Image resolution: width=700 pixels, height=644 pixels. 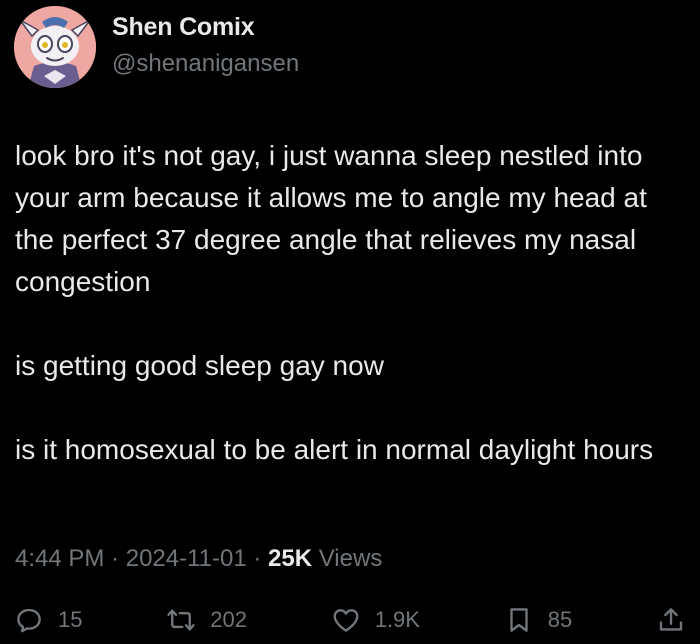 I want to click on tweet-header: Shen Comix @shenanigansen, so click(x=156, y=47).